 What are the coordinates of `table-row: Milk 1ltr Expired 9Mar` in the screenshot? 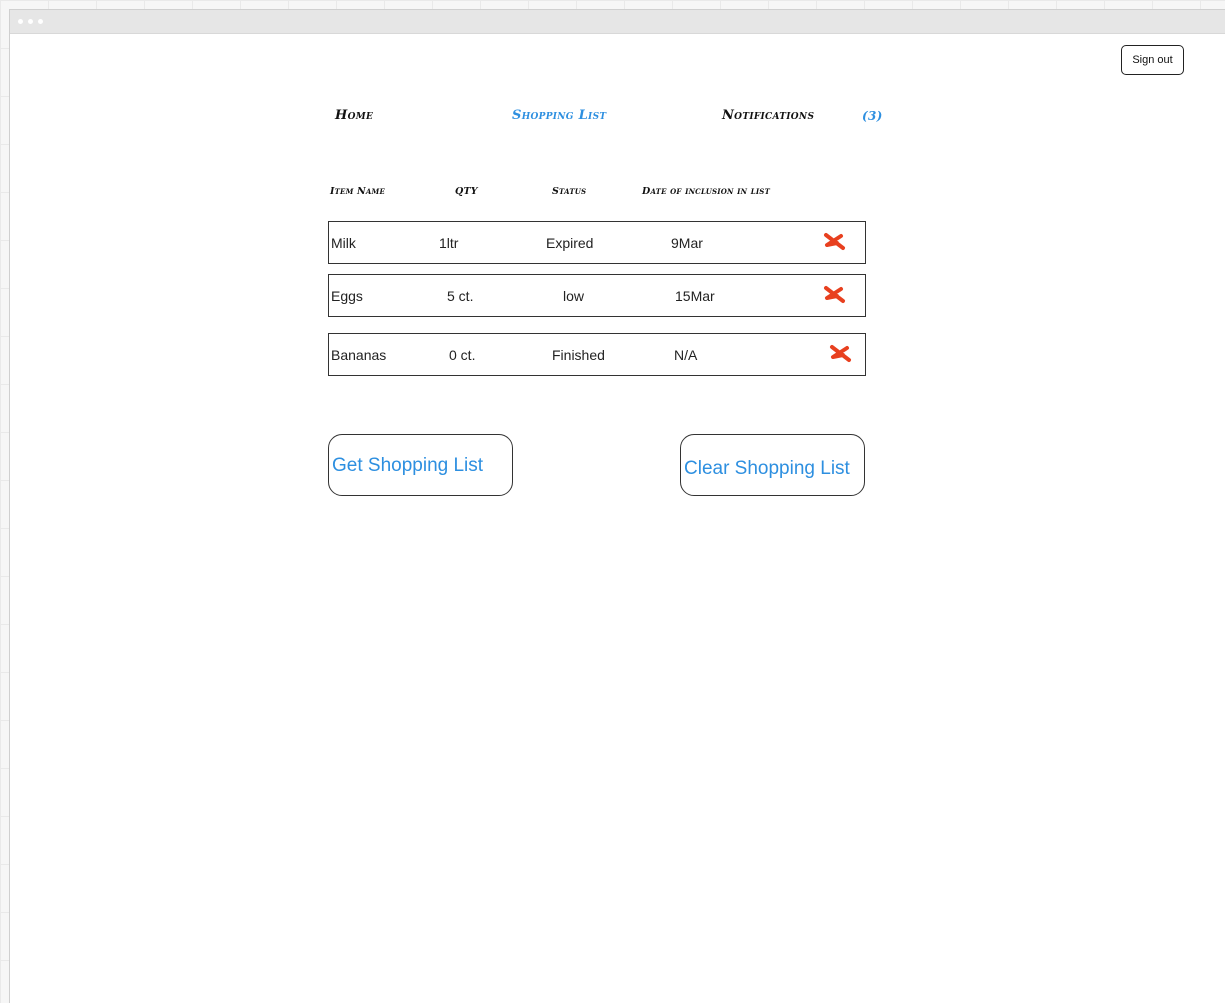 It's located at (597, 242).